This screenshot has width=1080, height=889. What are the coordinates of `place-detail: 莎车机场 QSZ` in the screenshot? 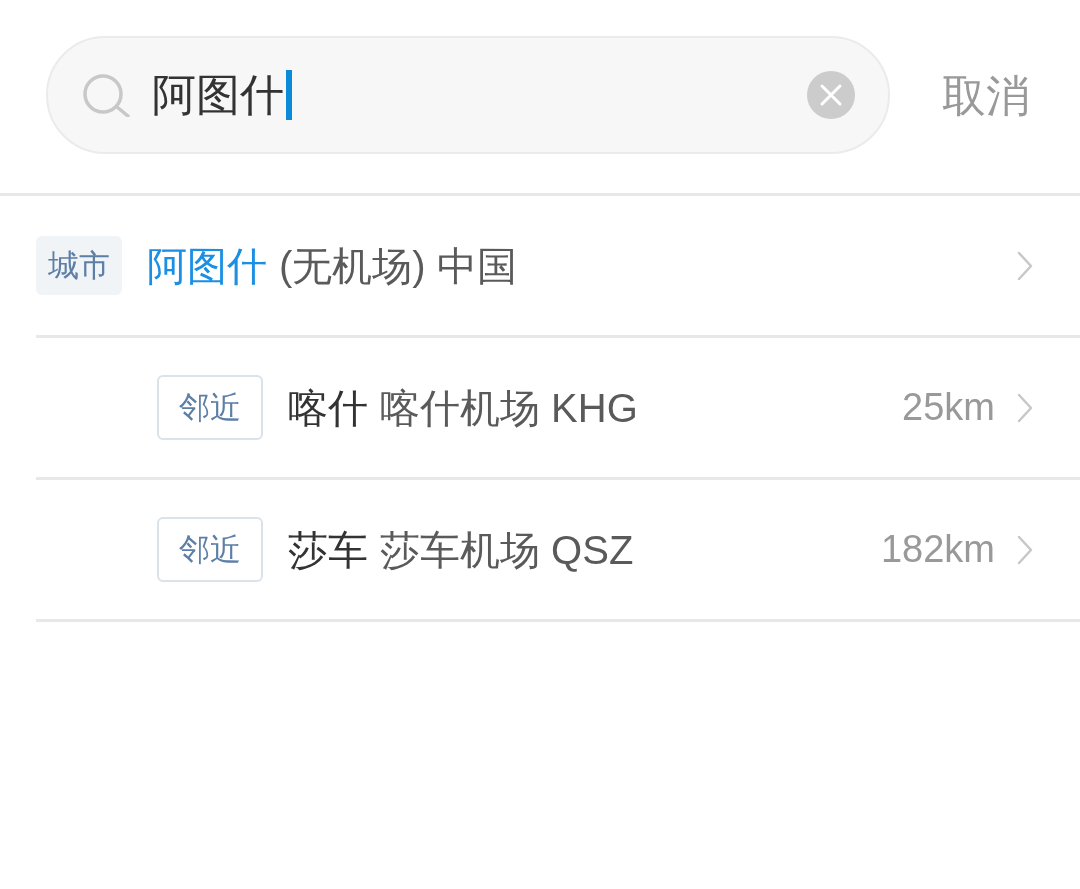 It's located at (507, 550).